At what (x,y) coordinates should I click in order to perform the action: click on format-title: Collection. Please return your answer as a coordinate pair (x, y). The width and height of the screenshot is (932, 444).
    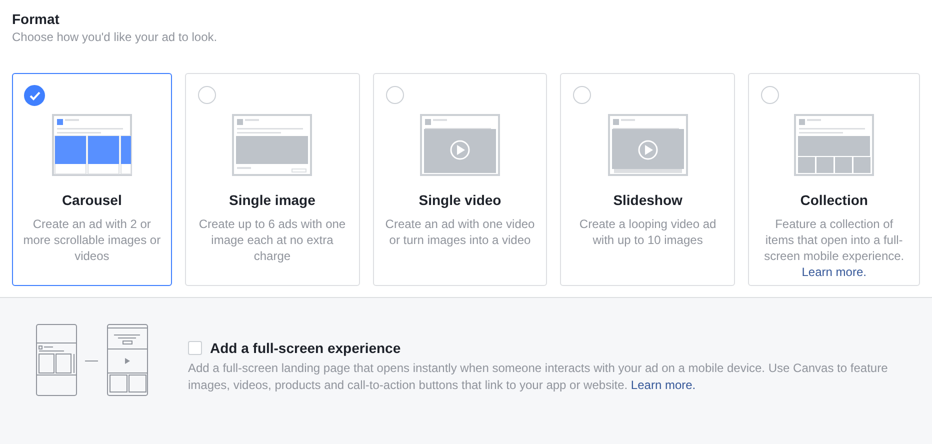
    Looking at the image, I should click on (834, 200).